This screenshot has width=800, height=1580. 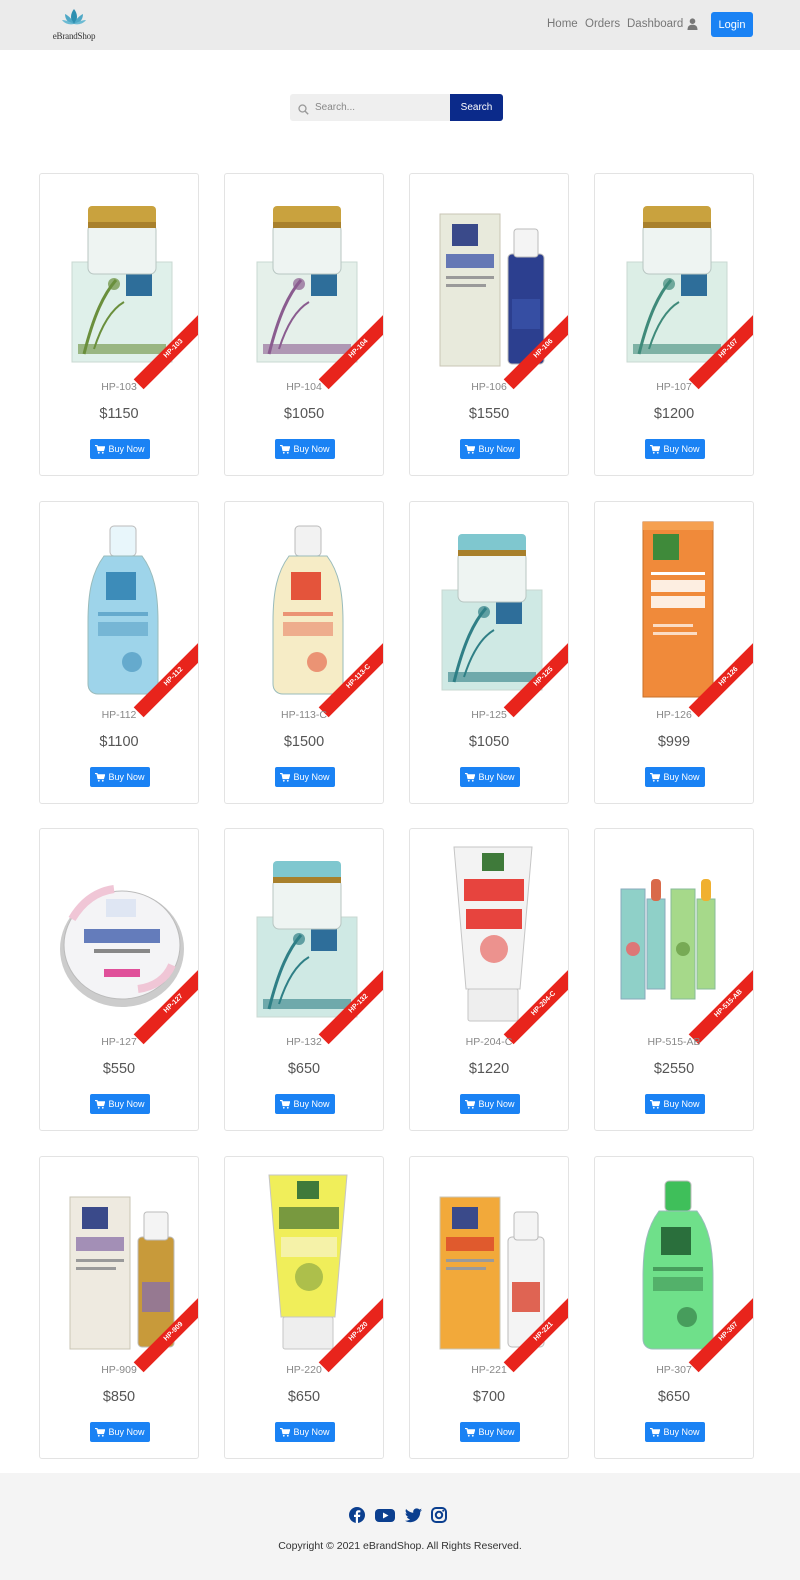 What do you see at coordinates (489, 1069) in the screenshot?
I see `product-price: $1220` at bounding box center [489, 1069].